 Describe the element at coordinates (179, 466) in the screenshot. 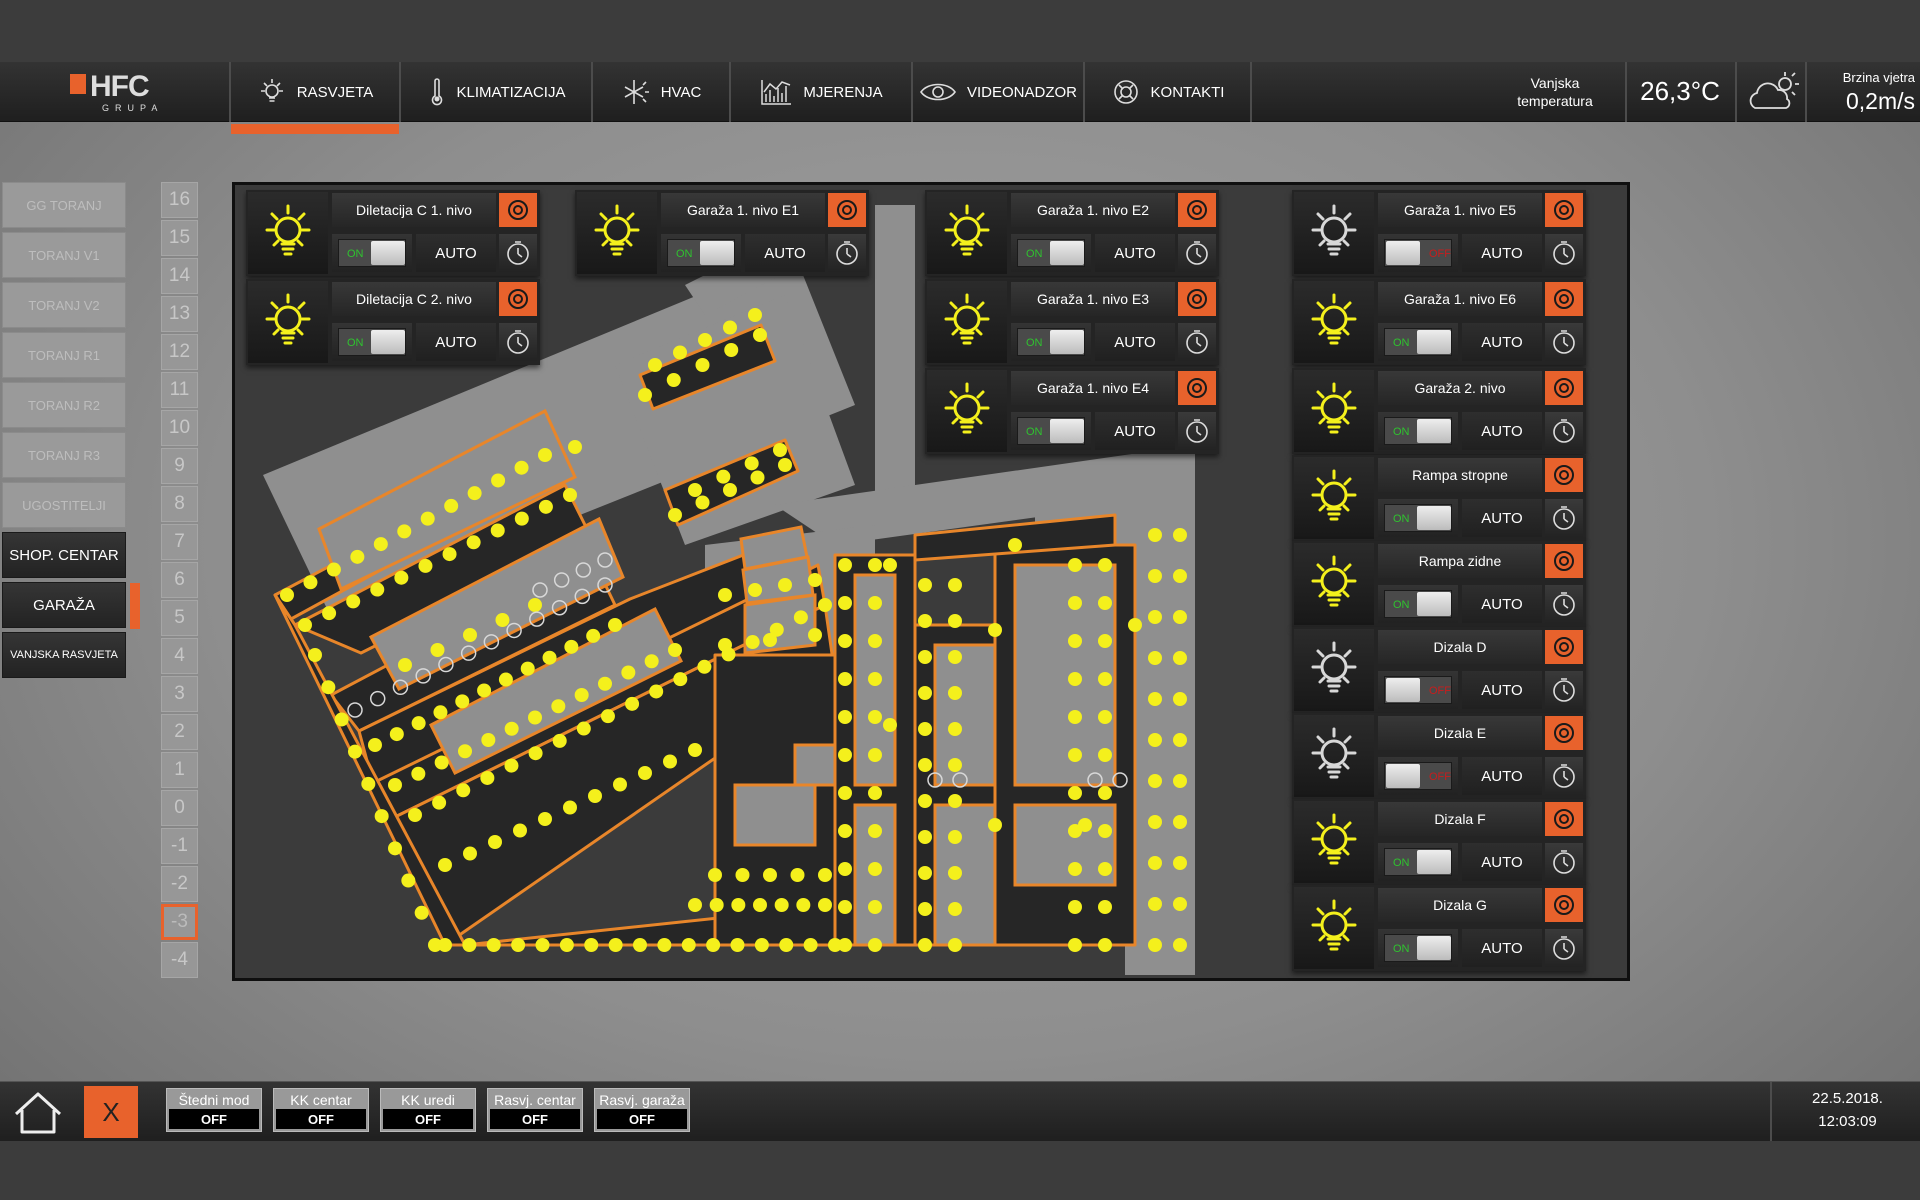

I see `floor-button: 9` at that location.